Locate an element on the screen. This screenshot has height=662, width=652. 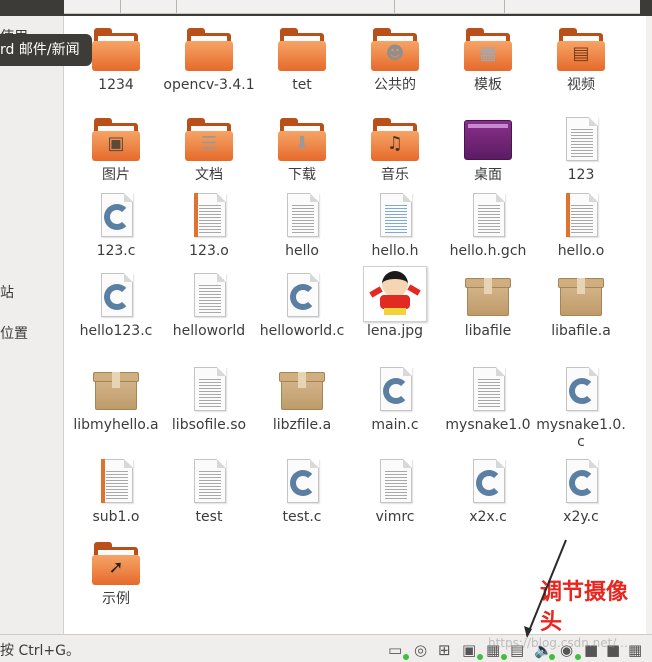
file-name: 视频 is located at coordinates (581, 85).